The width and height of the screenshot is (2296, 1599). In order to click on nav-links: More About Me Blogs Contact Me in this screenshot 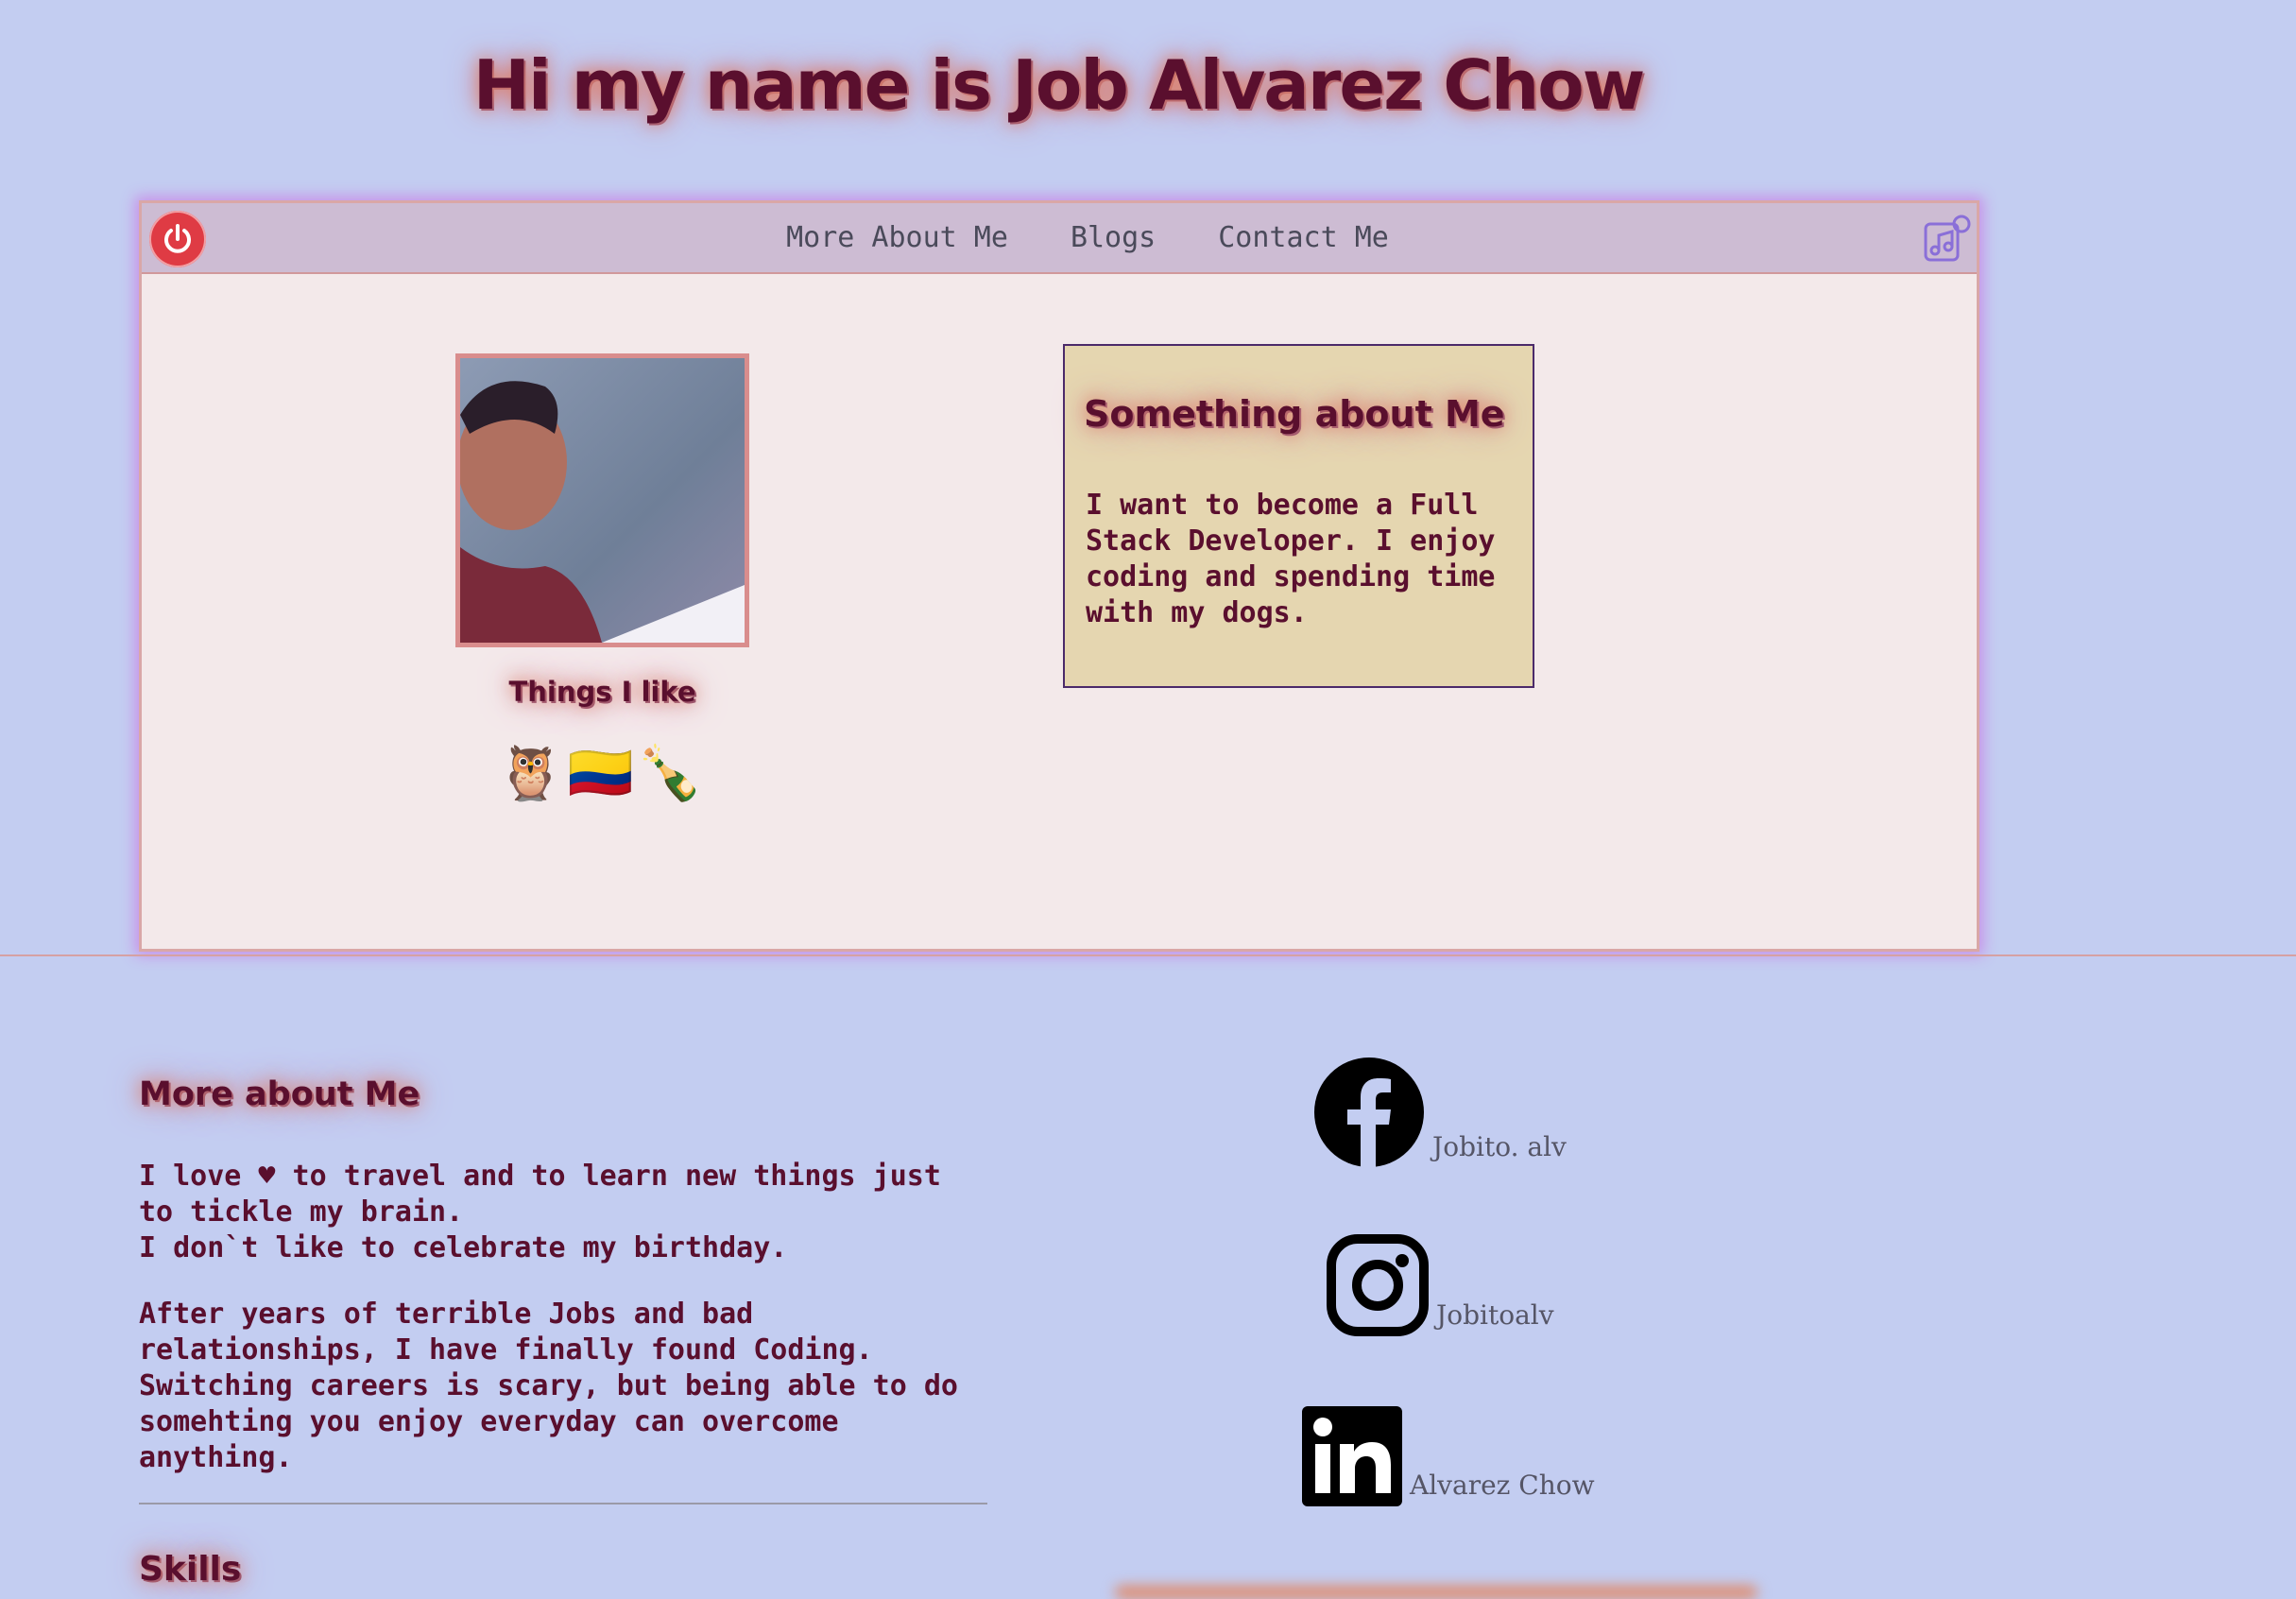, I will do `click(1060, 238)`.